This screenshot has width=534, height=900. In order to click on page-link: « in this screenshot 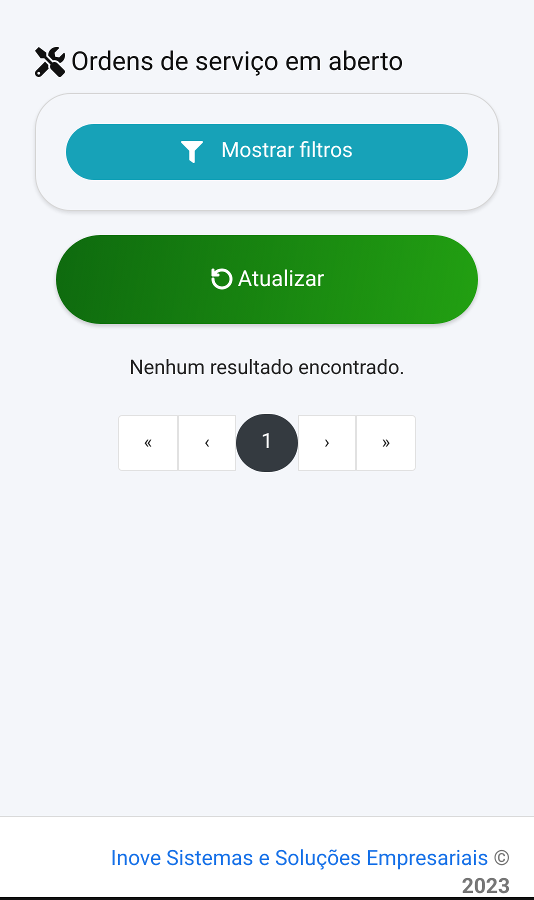, I will do `click(148, 442)`.